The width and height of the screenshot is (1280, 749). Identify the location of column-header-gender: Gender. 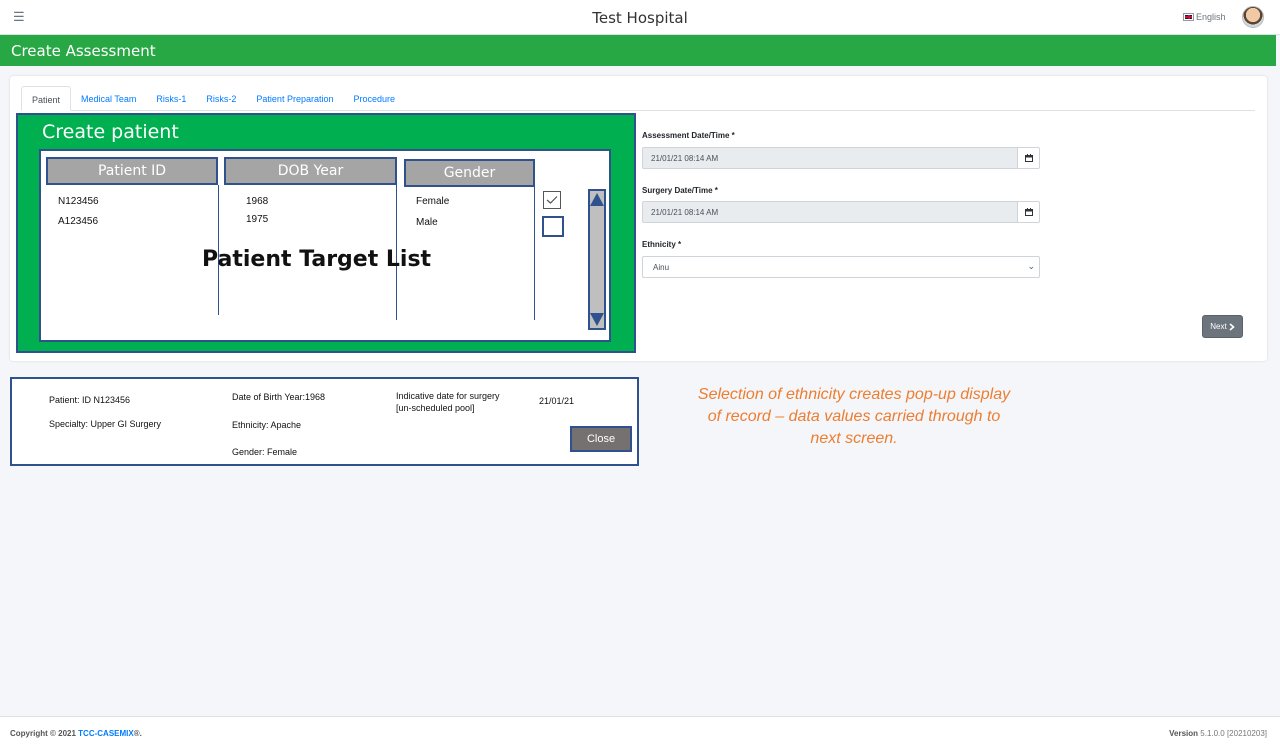
(469, 173).